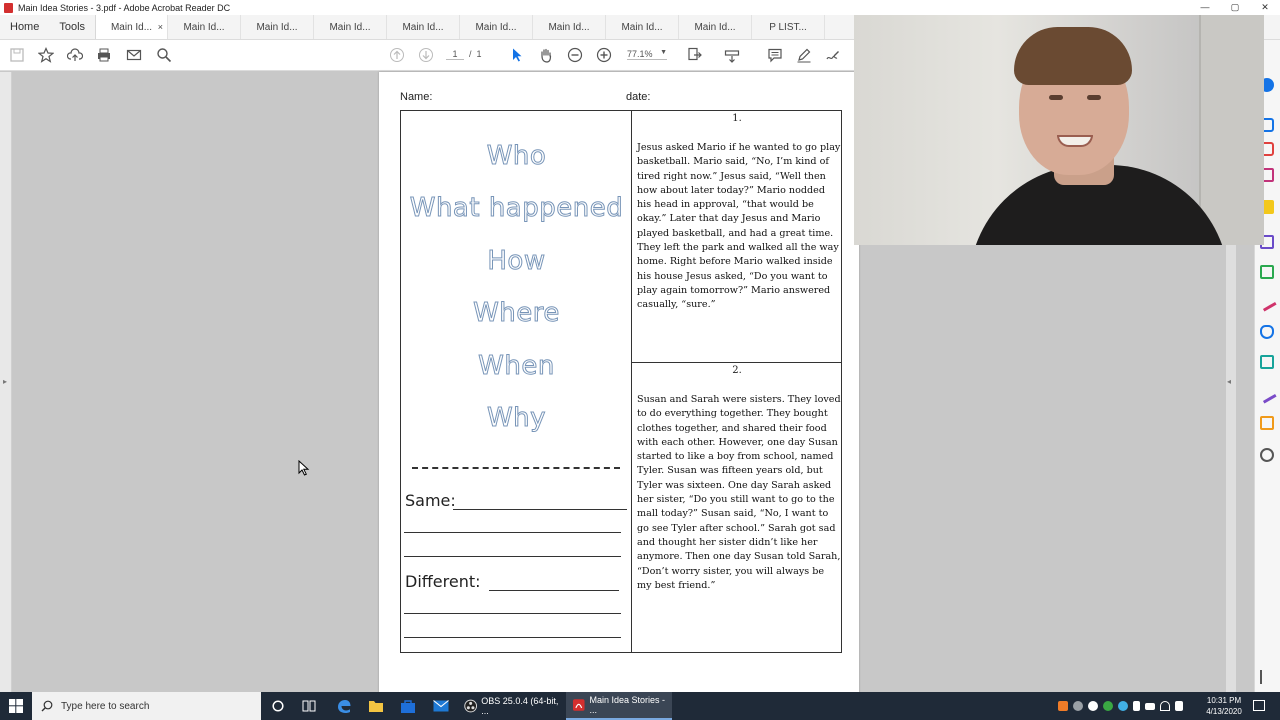  Describe the element at coordinates (1267, 677) in the screenshot. I see `collapse-tools-pane-icon` at that location.